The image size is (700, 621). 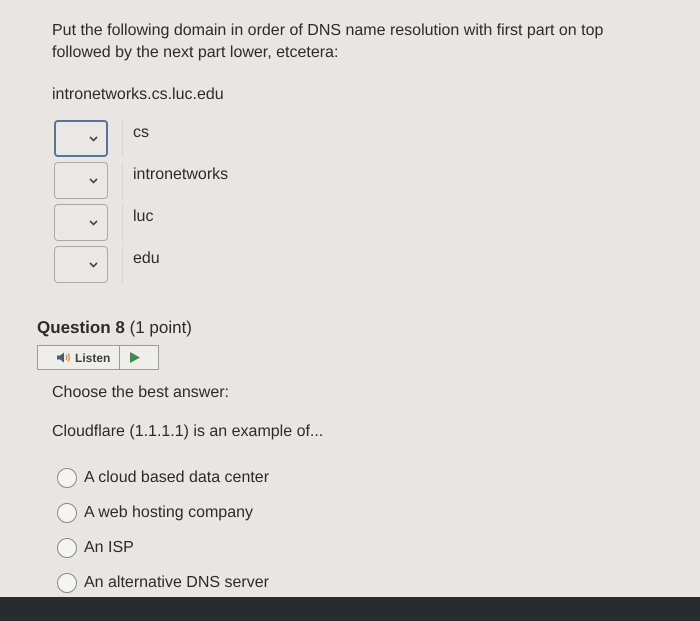 What do you see at coordinates (180, 175) in the screenshot?
I see `domain-part-label: intronetworks` at bounding box center [180, 175].